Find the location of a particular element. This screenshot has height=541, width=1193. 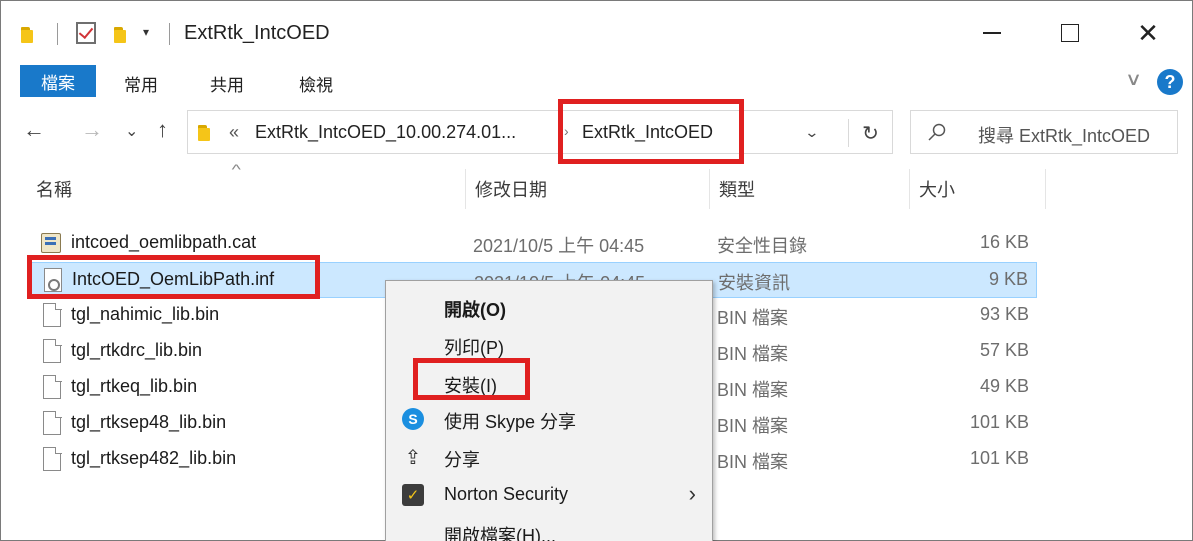

menu-item-label: 分享 is located at coordinates (462, 460).